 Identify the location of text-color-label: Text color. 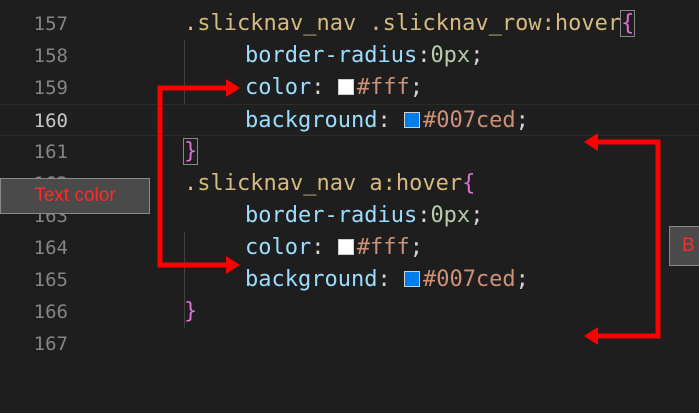
(75, 196).